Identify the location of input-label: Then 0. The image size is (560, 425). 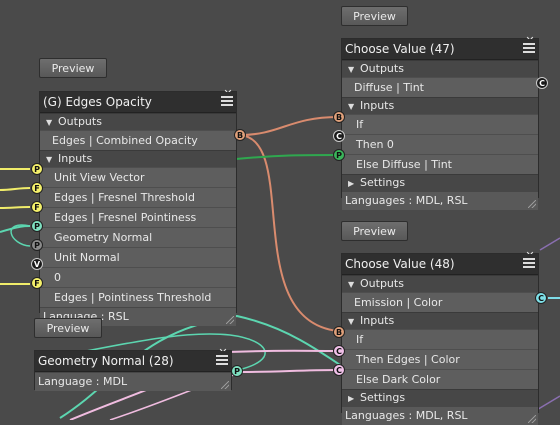
(375, 144).